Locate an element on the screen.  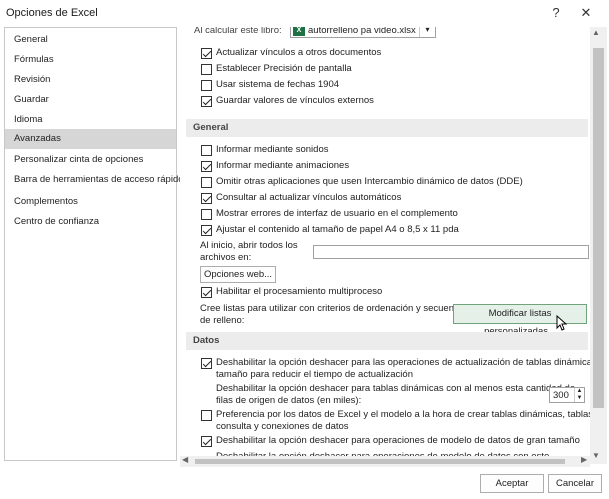
startup-folder-label: Al inicio, abrir todos los archivos en: is located at coordinates (249, 251).